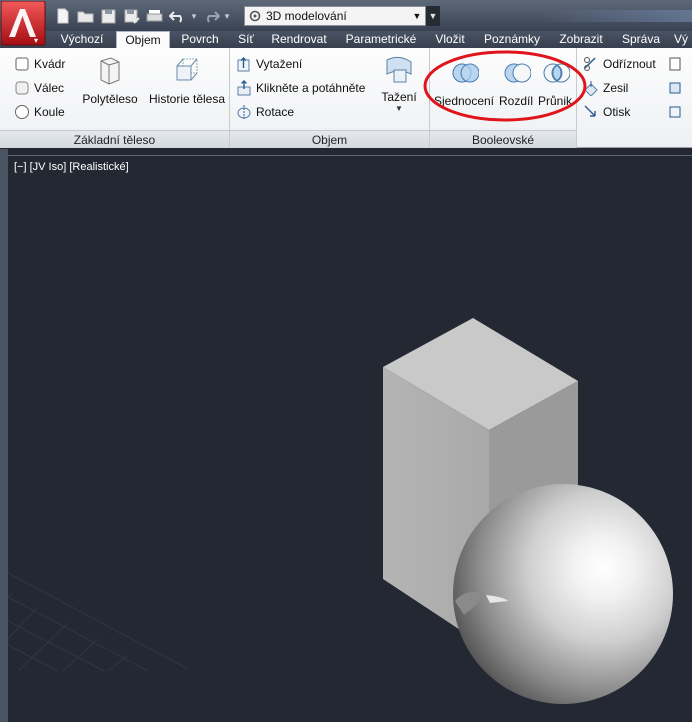 Image resolution: width=692 pixels, height=722 pixels. I want to click on otisk-button: Otisk, so click(606, 112).